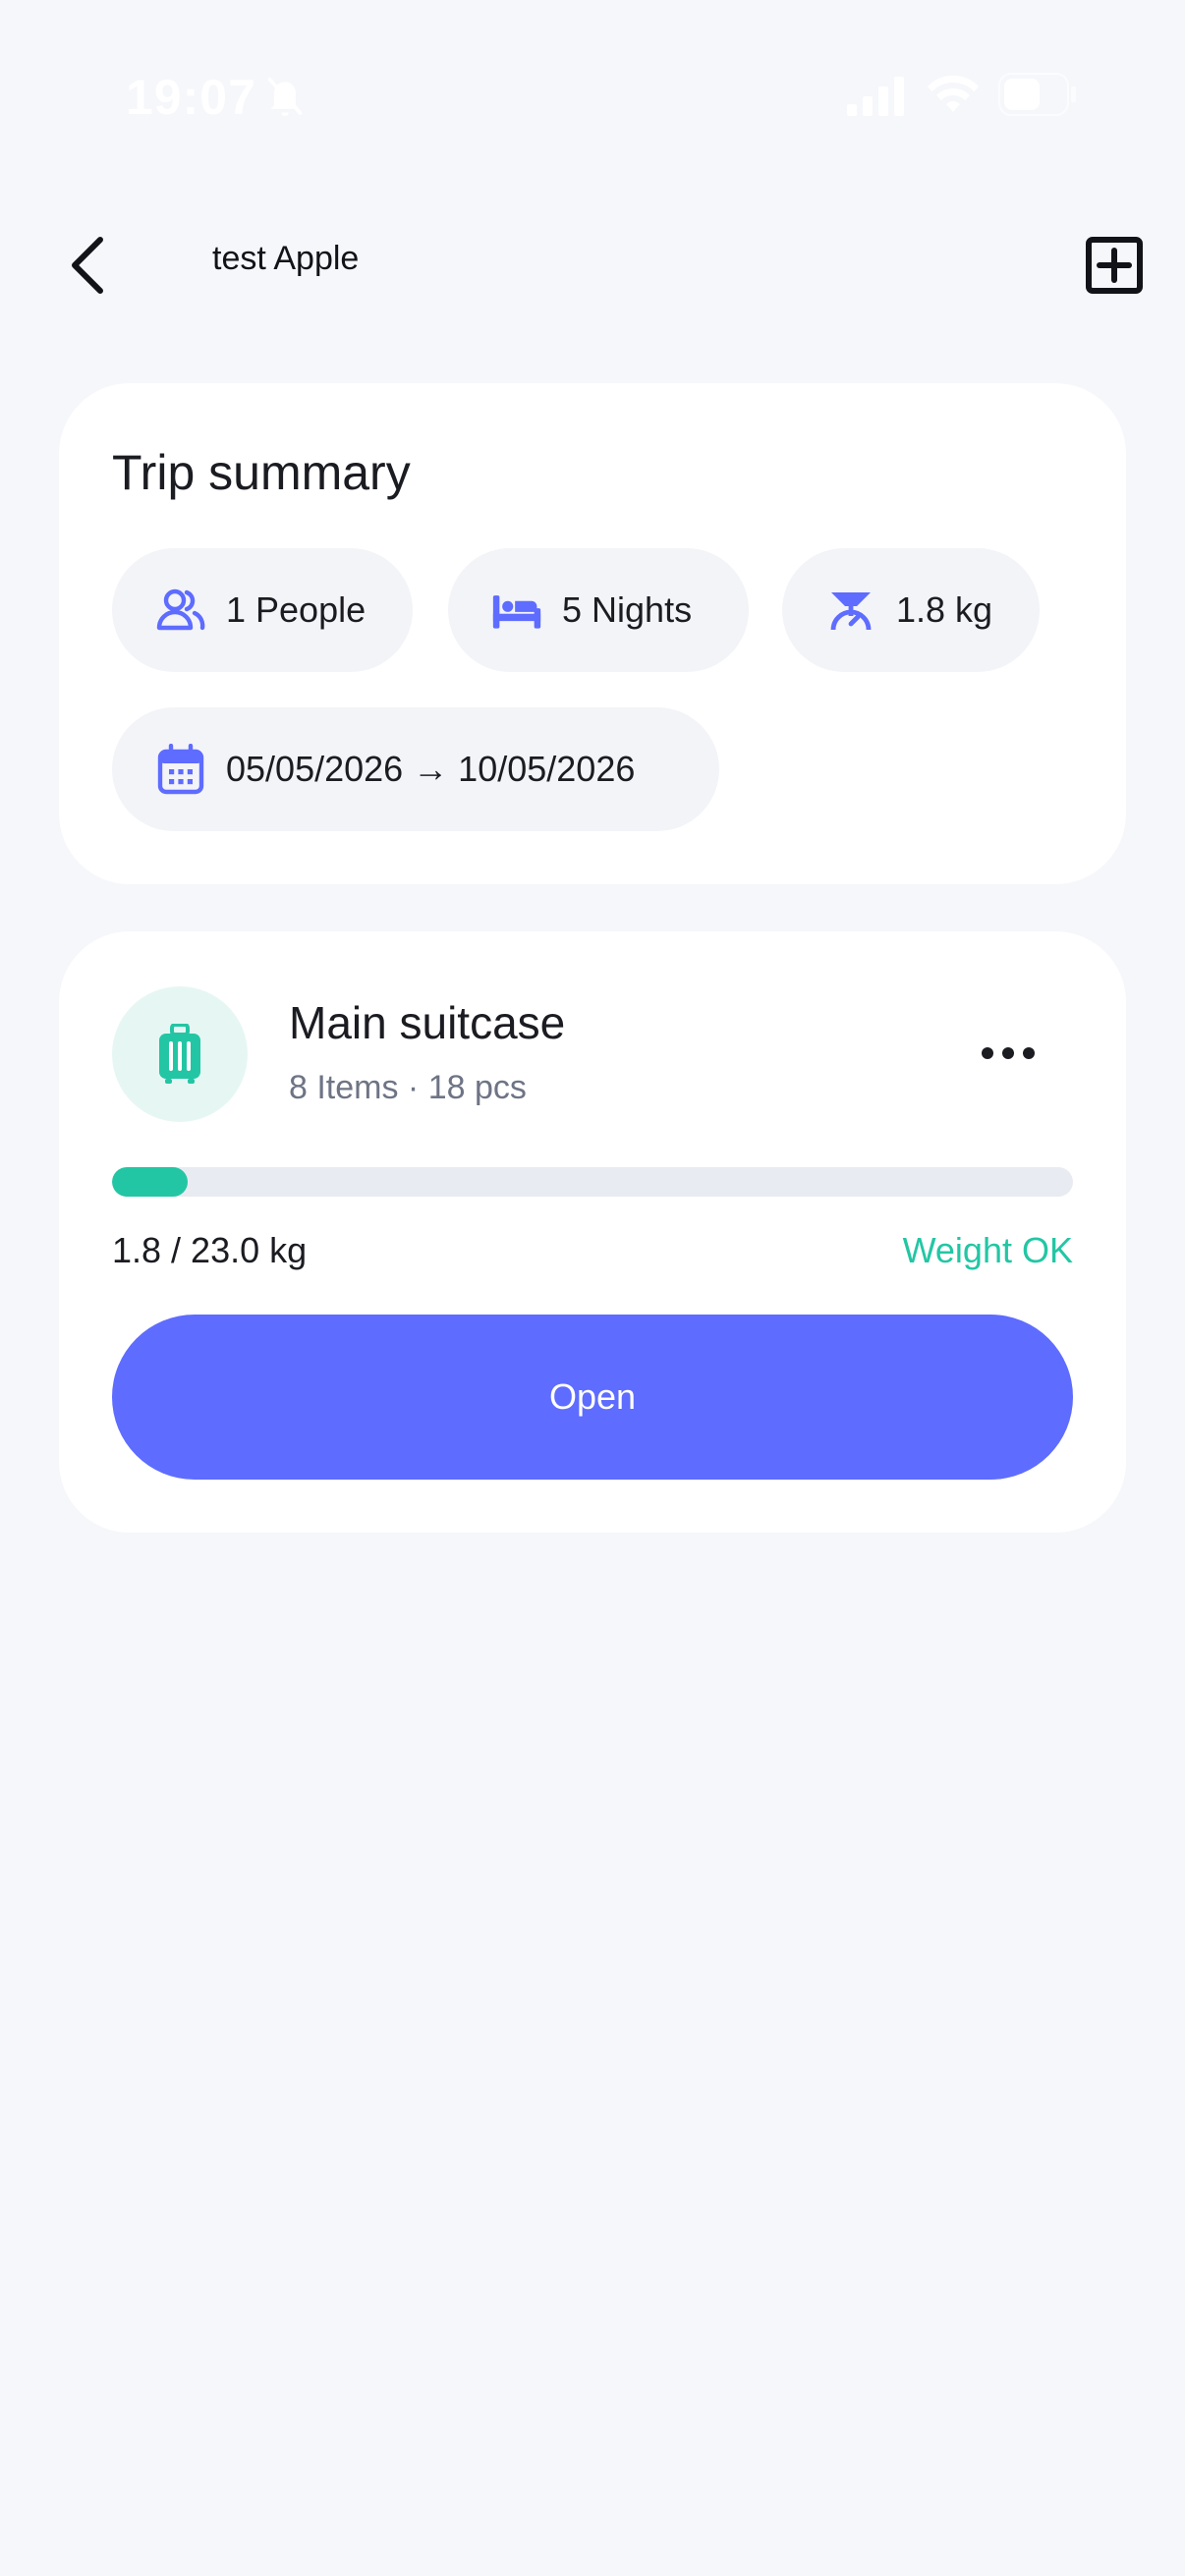 This screenshot has height=2576, width=1185. I want to click on add-button, so click(1115, 265).